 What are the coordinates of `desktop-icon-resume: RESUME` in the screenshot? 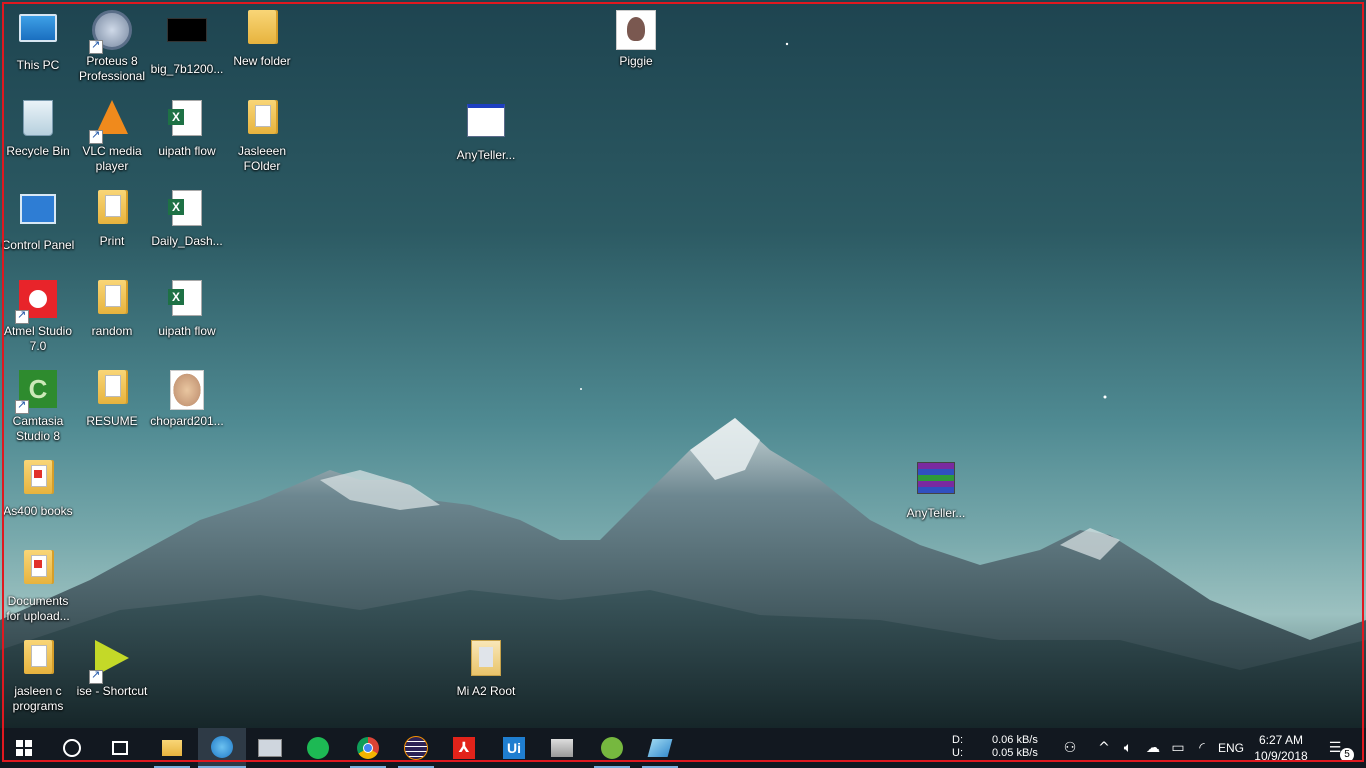 It's located at (112, 397).